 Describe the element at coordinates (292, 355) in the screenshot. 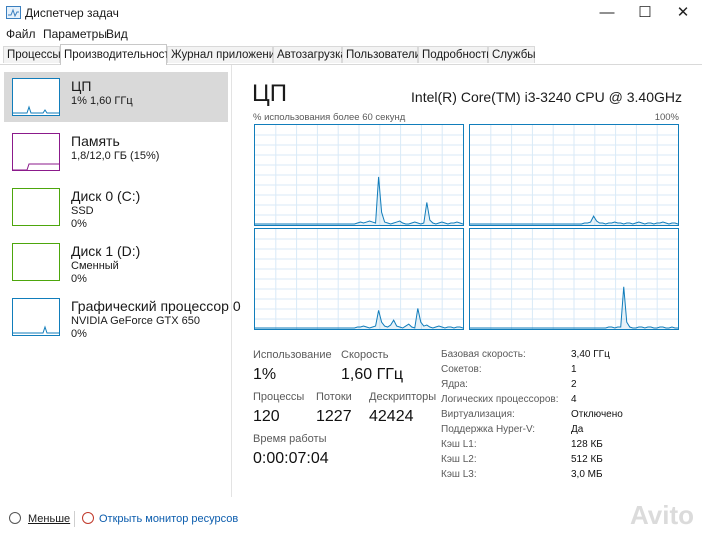

I see `stat-utilization-label: Использование` at that location.